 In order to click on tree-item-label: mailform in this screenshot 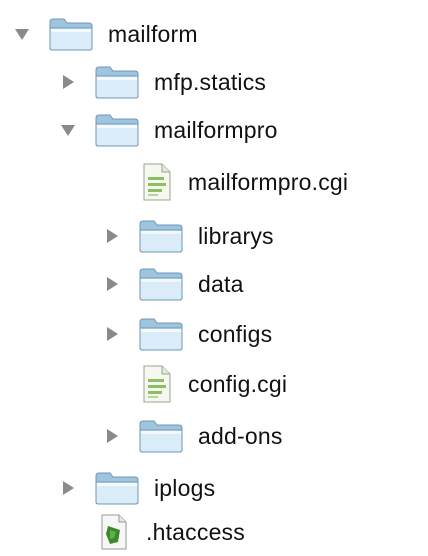, I will do `click(153, 33)`.